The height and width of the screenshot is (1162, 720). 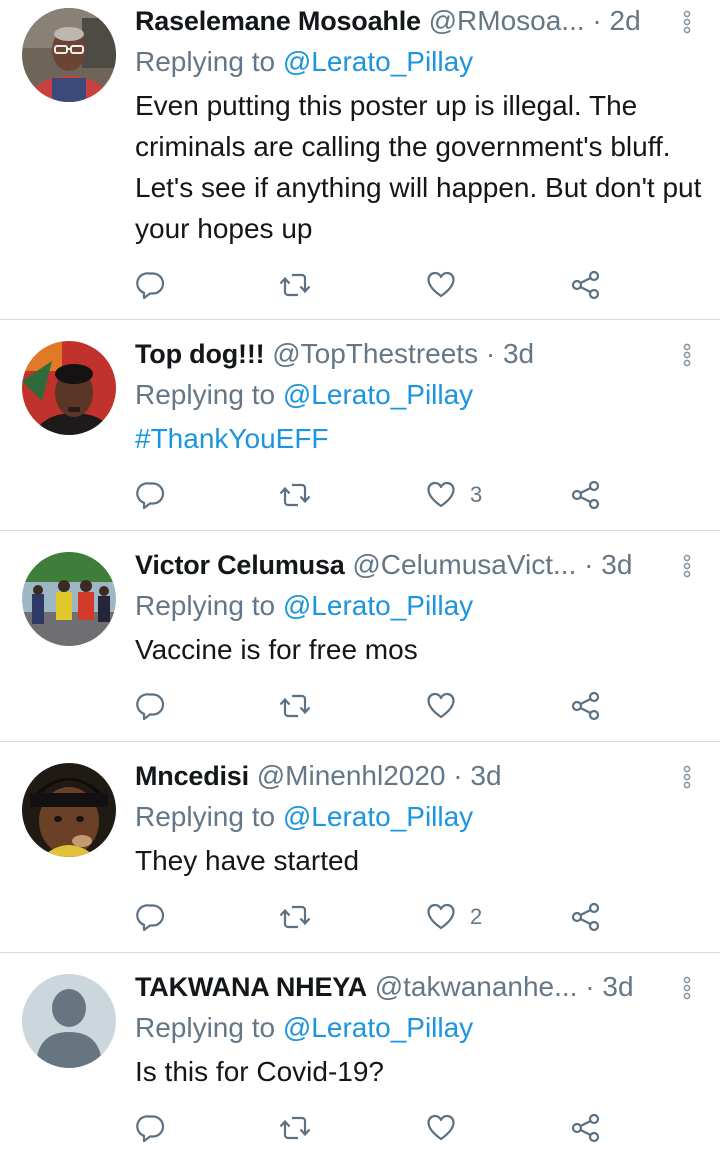 I want to click on tweet-header: Mncedisi @Minenhl2020 · 3d, so click(x=392, y=776).